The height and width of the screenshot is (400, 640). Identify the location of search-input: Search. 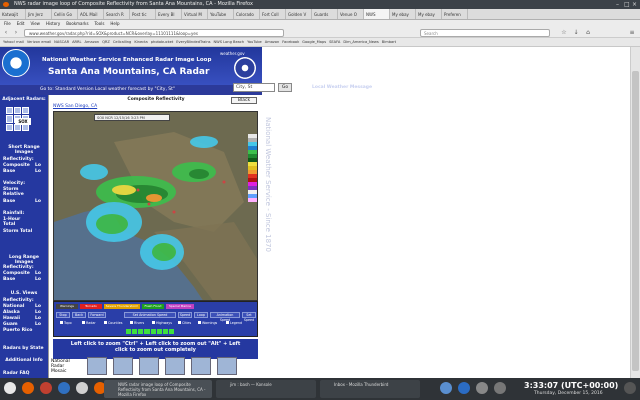
(485, 33).